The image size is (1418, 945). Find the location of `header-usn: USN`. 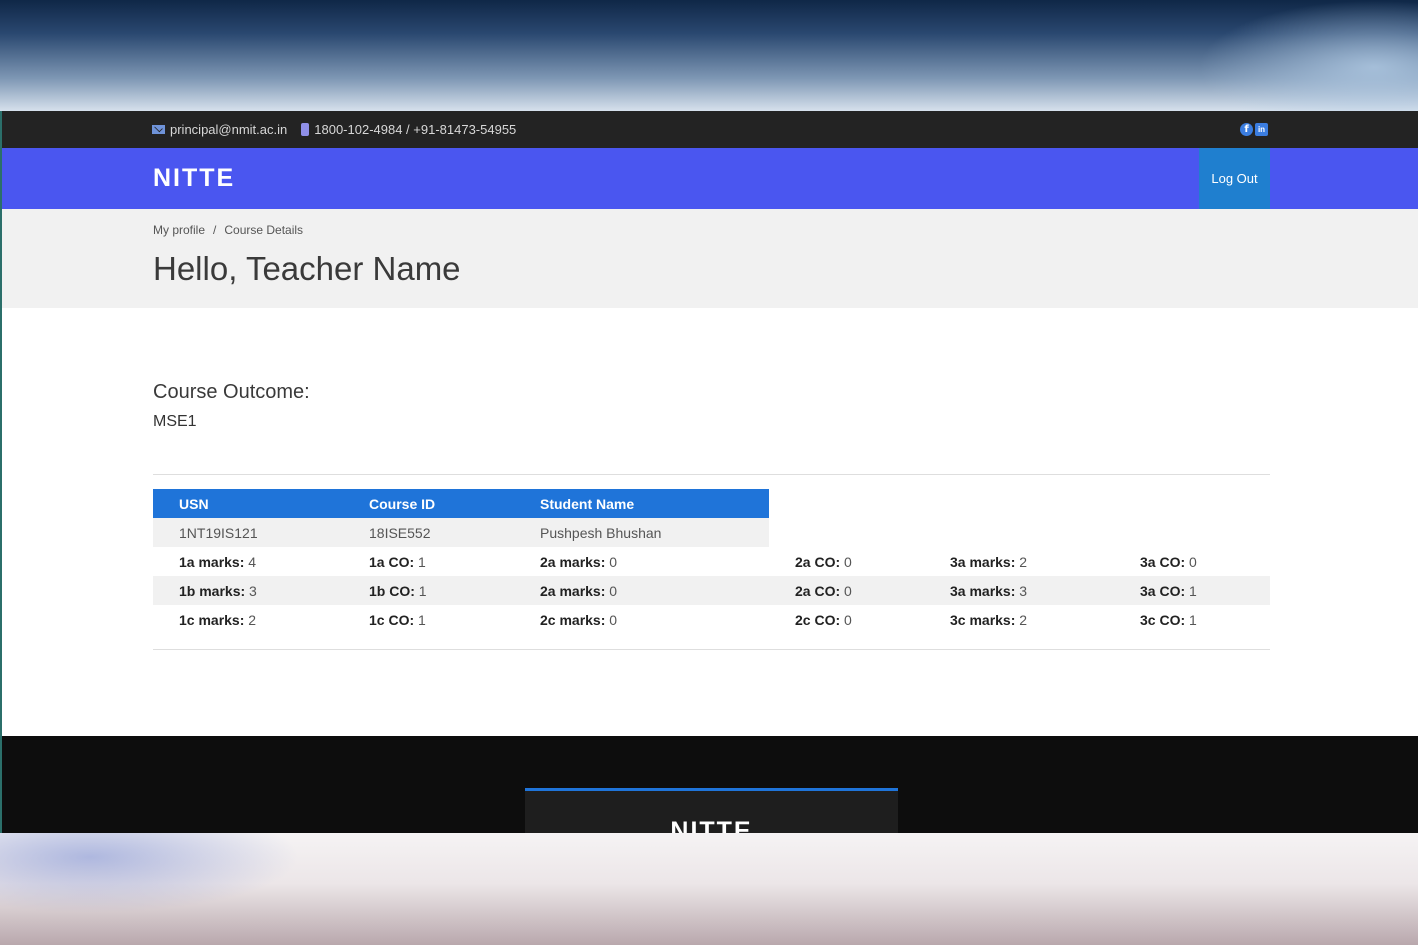

header-usn: USN is located at coordinates (194, 504).